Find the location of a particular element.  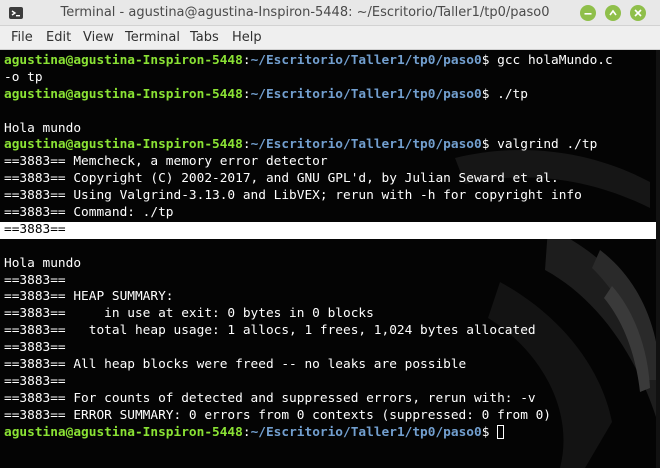

terminal-app-icon is located at coordinates (16, 13).